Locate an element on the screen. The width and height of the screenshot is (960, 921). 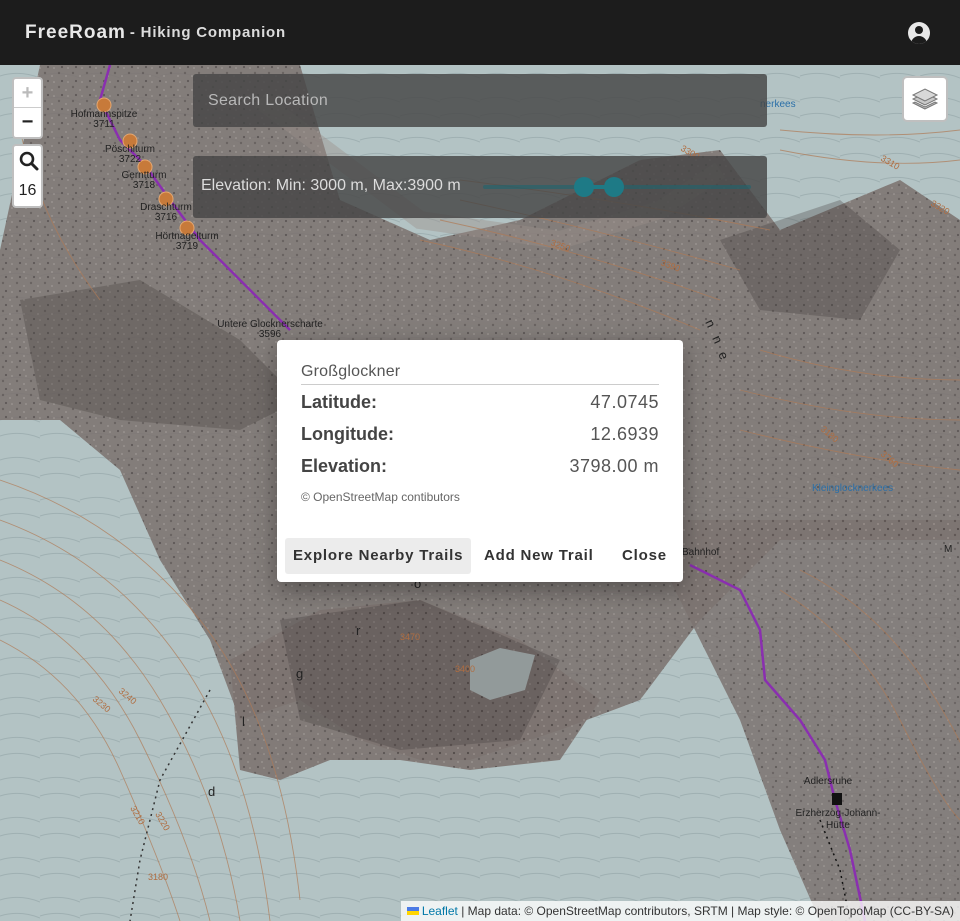
svg-text: 3180 is located at coordinates (158, 877).